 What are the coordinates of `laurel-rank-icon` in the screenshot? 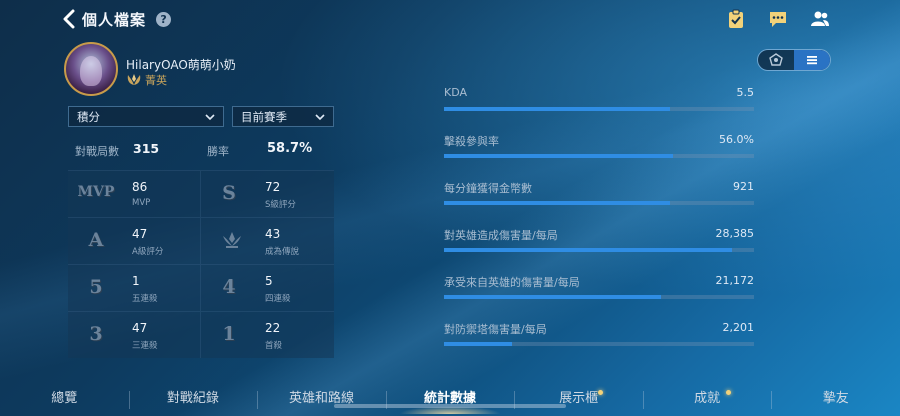 It's located at (134, 79).